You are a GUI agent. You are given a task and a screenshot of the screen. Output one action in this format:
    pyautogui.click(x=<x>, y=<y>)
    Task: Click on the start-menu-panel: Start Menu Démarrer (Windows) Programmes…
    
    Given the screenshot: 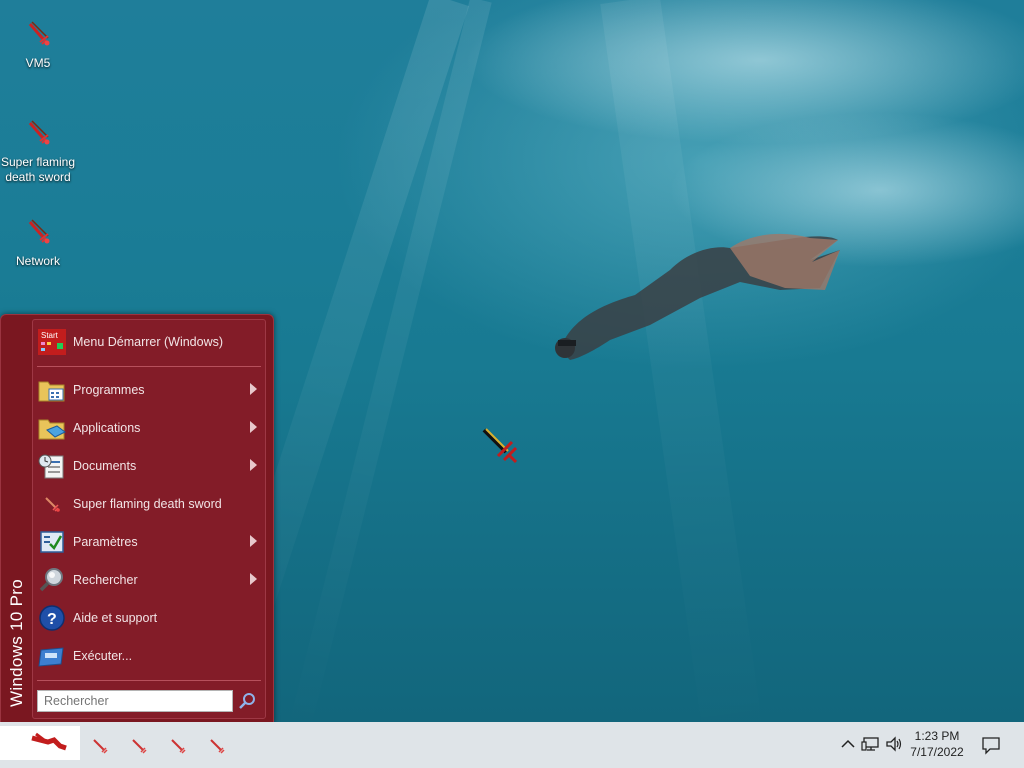 What is the action you would take?
    pyautogui.click(x=149, y=519)
    